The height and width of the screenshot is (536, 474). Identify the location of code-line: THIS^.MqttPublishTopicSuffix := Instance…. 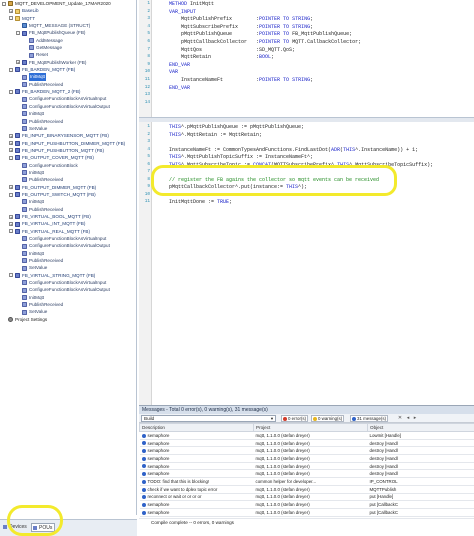
(241, 157).